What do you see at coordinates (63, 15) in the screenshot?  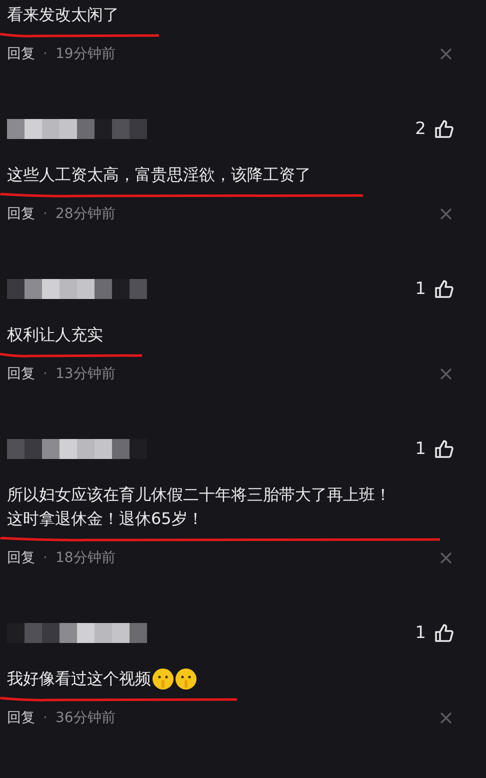 I see `comment-text: 看来发改太闲了` at bounding box center [63, 15].